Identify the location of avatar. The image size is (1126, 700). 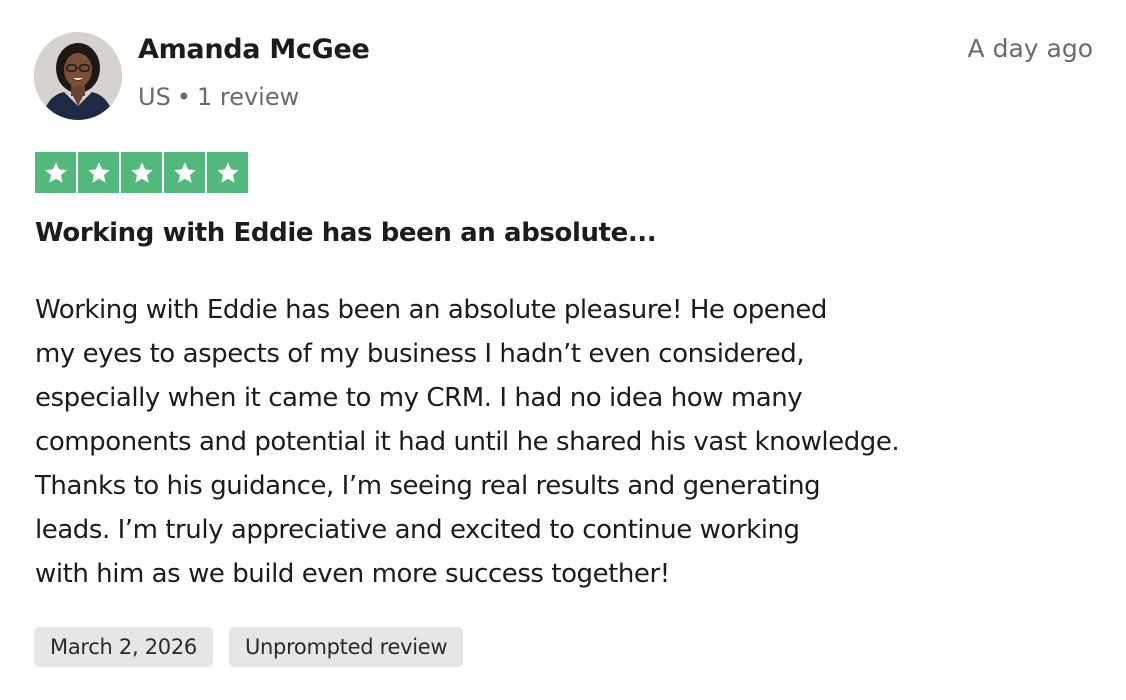
(78, 76).